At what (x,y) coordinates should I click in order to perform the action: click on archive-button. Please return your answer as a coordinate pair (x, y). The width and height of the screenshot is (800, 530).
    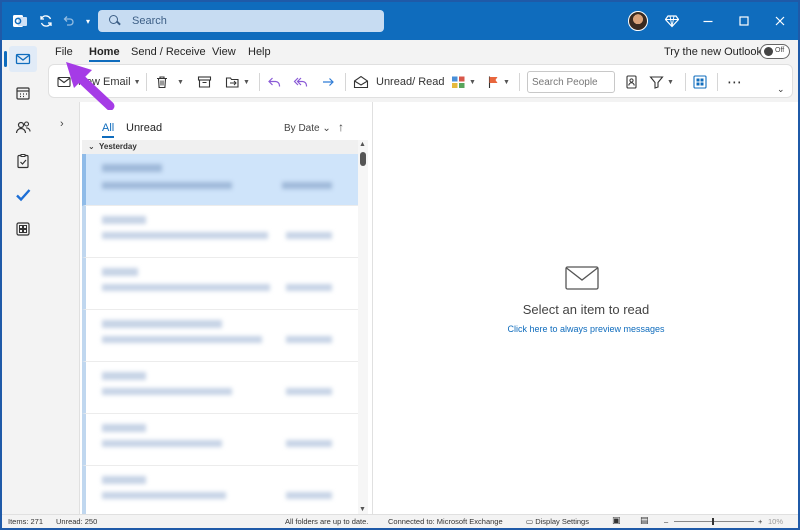
    Looking at the image, I should click on (204, 82).